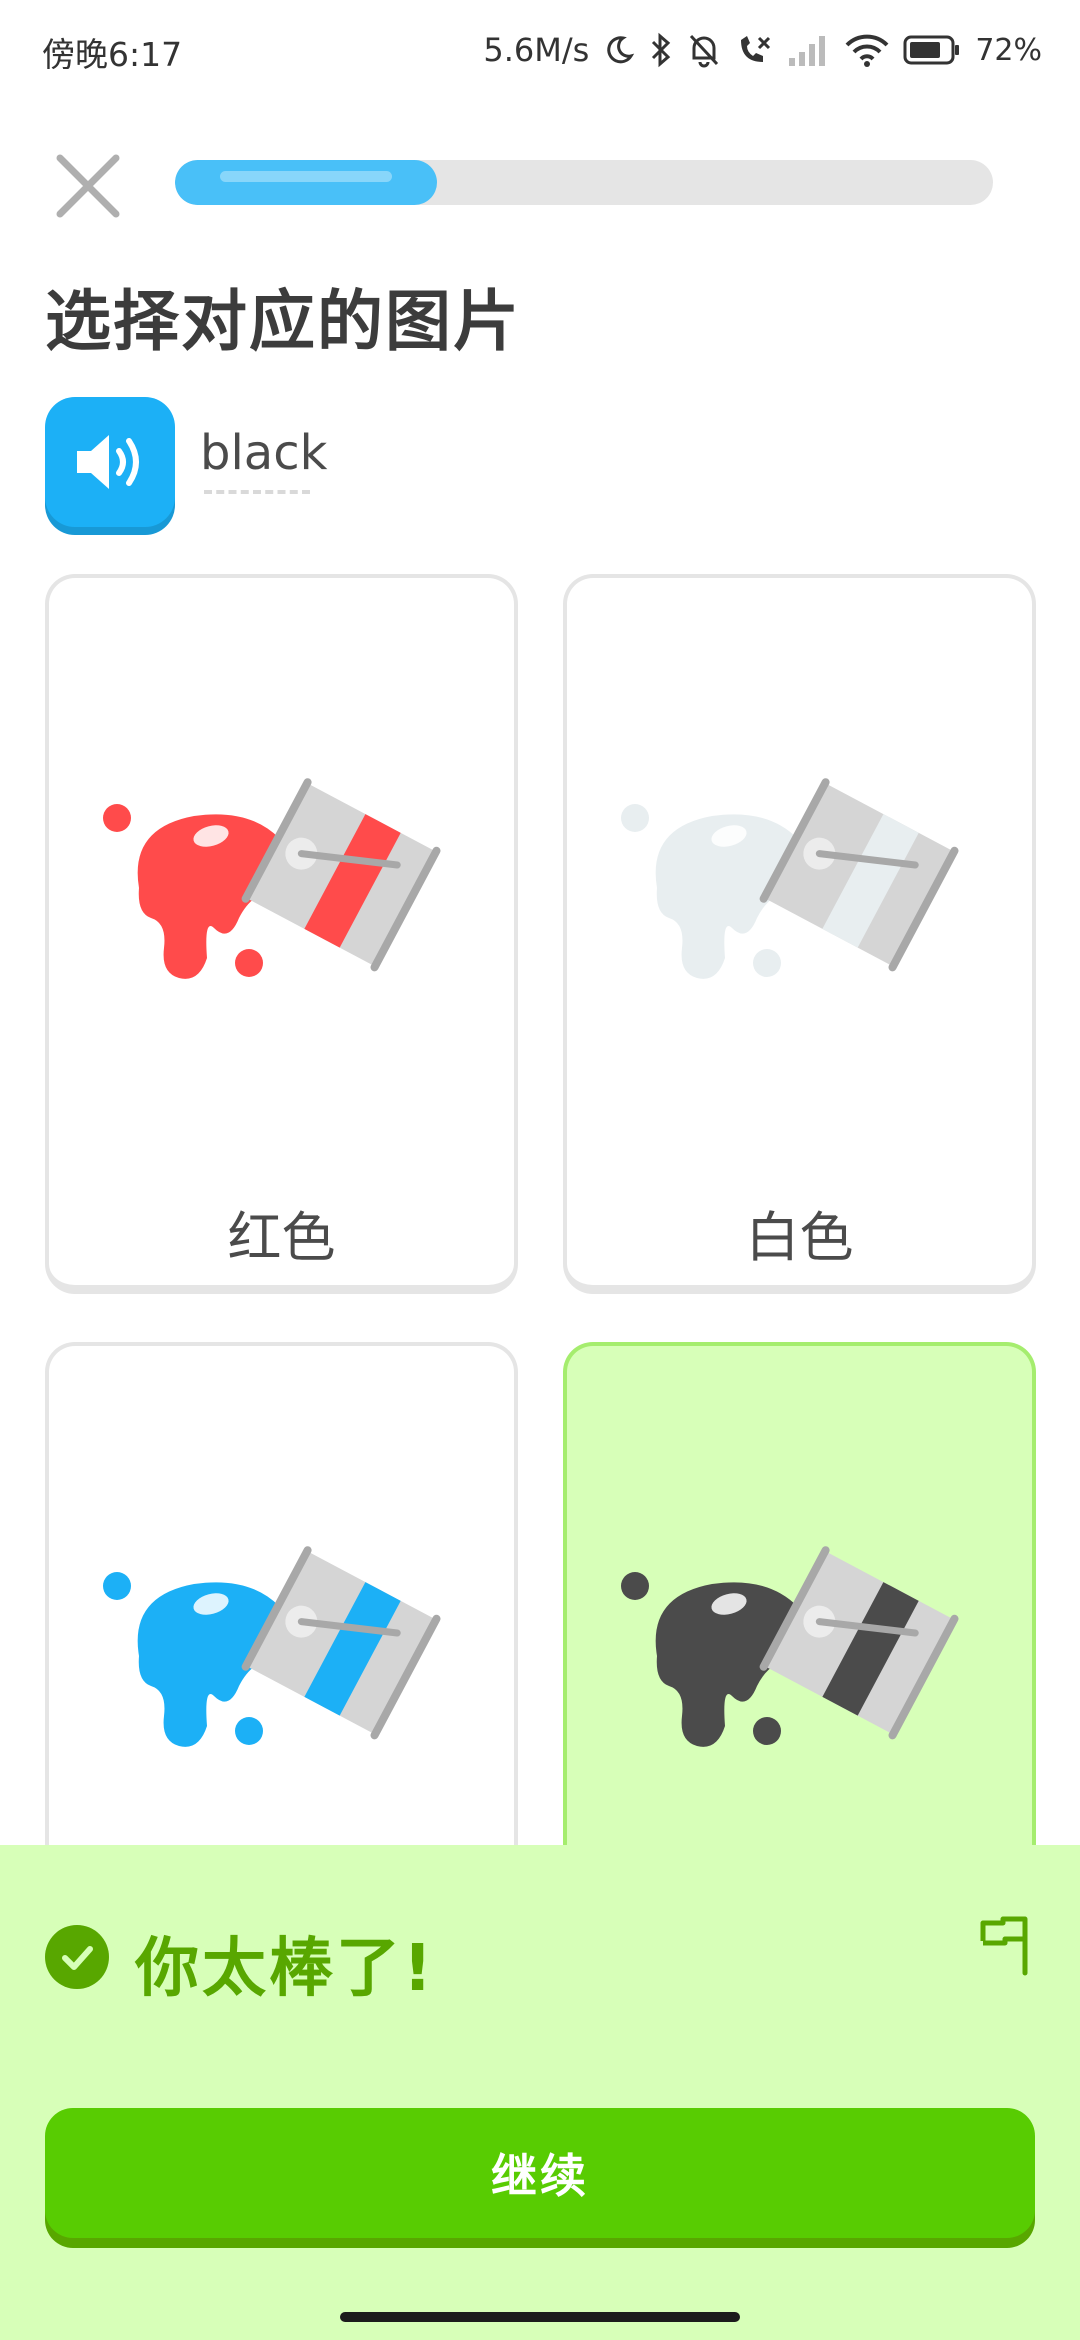 The height and width of the screenshot is (2340, 1080). What do you see at coordinates (112, 54) in the screenshot?
I see `status-time: 傍晚6:17` at bounding box center [112, 54].